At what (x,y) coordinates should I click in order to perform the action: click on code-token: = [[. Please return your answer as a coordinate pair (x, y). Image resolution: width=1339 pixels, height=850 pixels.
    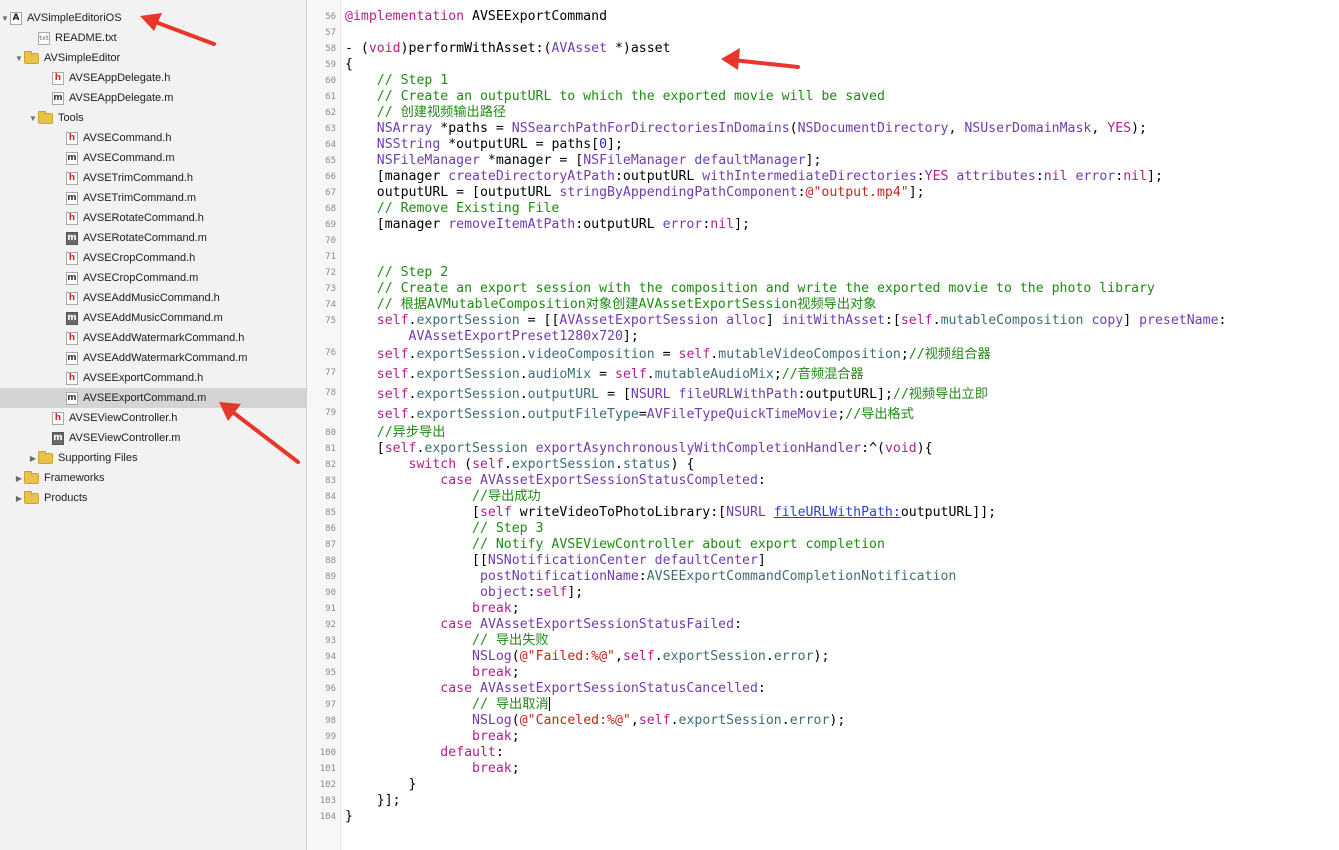
    Looking at the image, I should click on (539, 320).